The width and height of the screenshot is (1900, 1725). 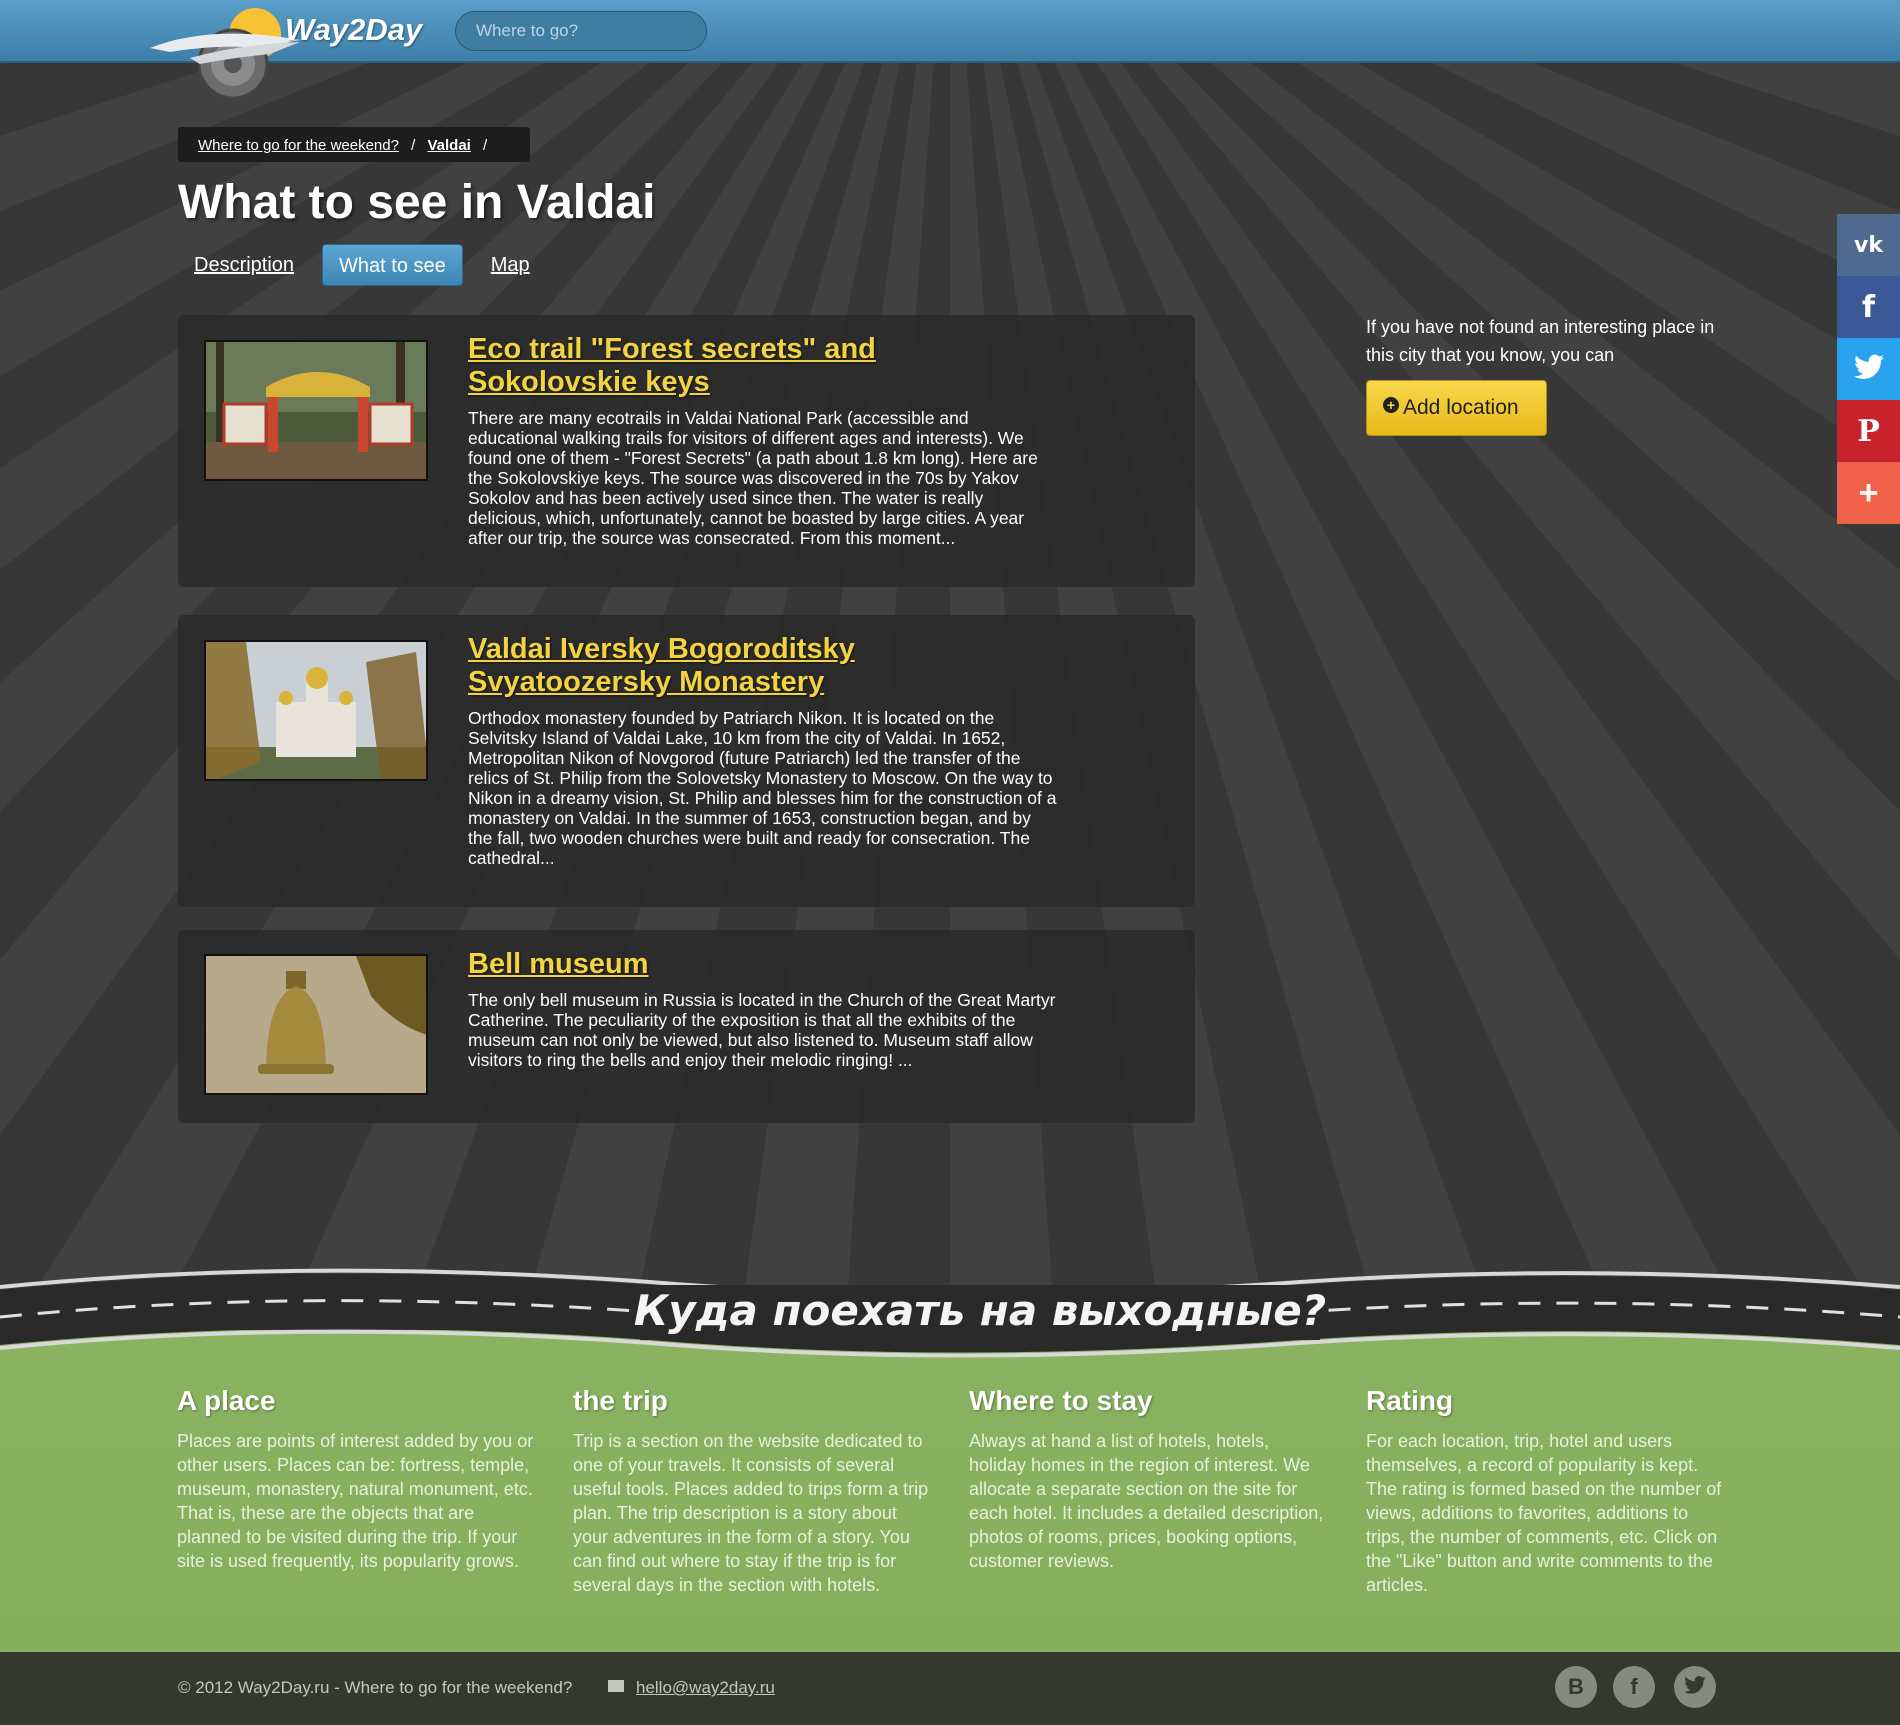 I want to click on add-location-button: + Add location, so click(x=1456, y=408).